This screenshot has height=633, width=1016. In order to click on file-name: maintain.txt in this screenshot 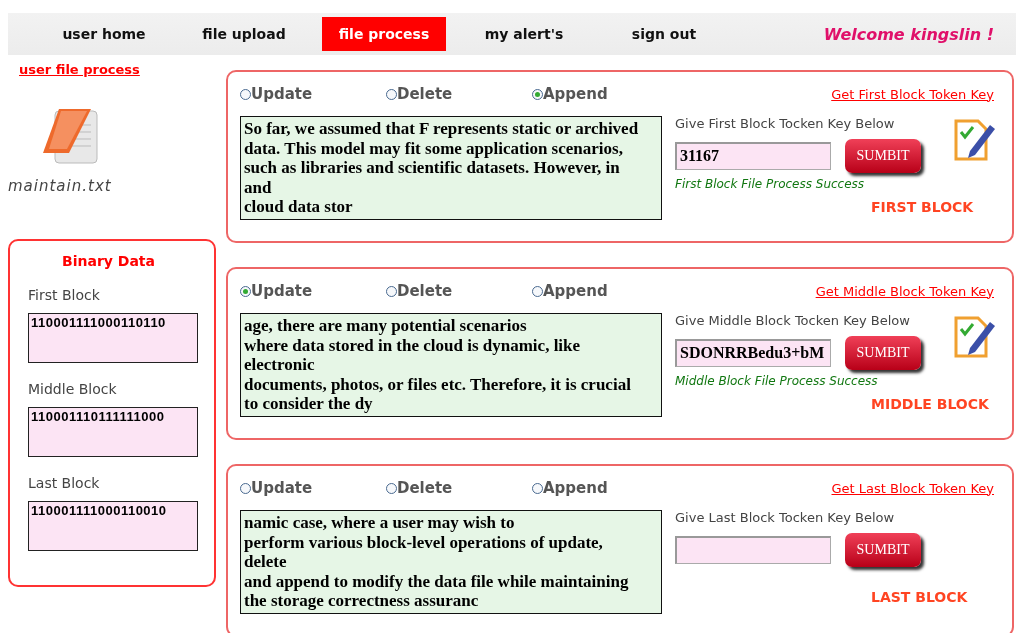, I will do `click(60, 186)`.